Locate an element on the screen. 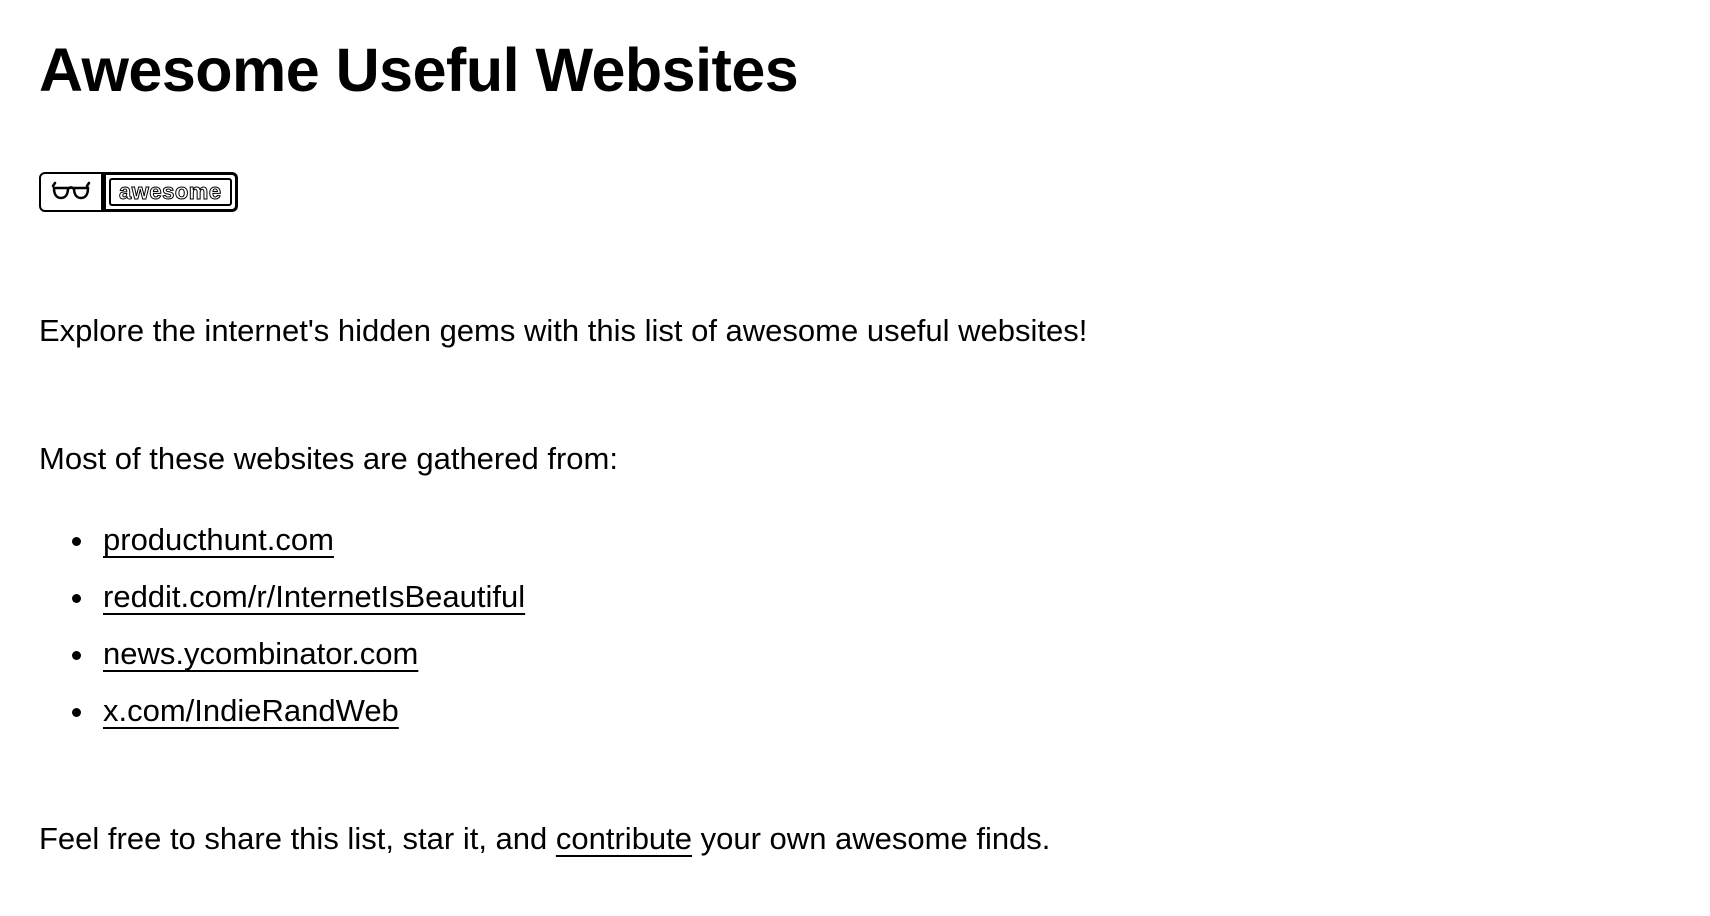 This screenshot has width=1710, height=916. list-item: producthunt.com is located at coordinates (298, 545).